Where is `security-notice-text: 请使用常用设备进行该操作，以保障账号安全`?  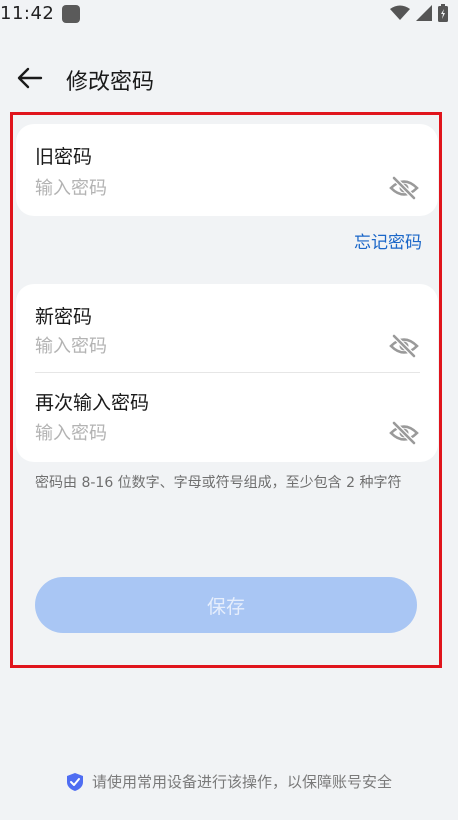 security-notice-text: 请使用常用设备进行该操作，以保障账号安全 is located at coordinates (241, 782).